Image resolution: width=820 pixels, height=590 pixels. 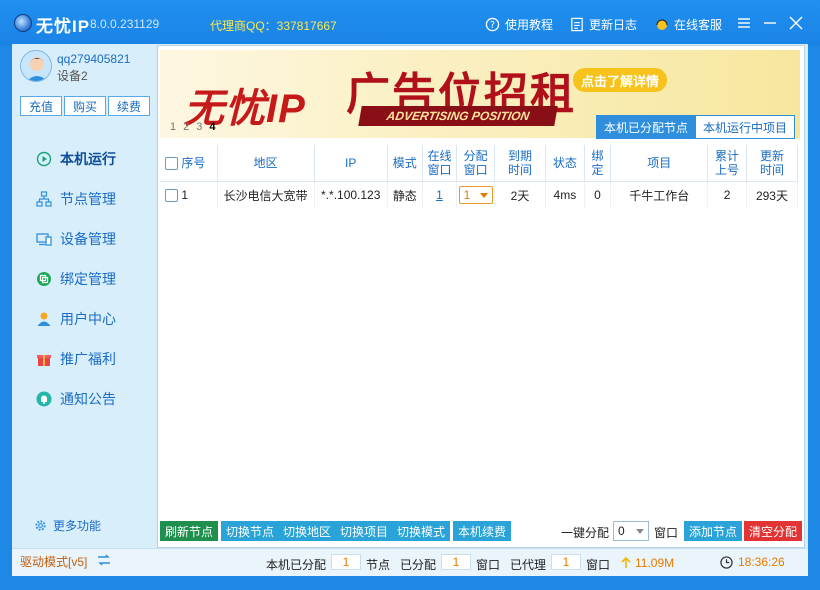 I want to click on assigned-label: 已分配, so click(x=418, y=565).